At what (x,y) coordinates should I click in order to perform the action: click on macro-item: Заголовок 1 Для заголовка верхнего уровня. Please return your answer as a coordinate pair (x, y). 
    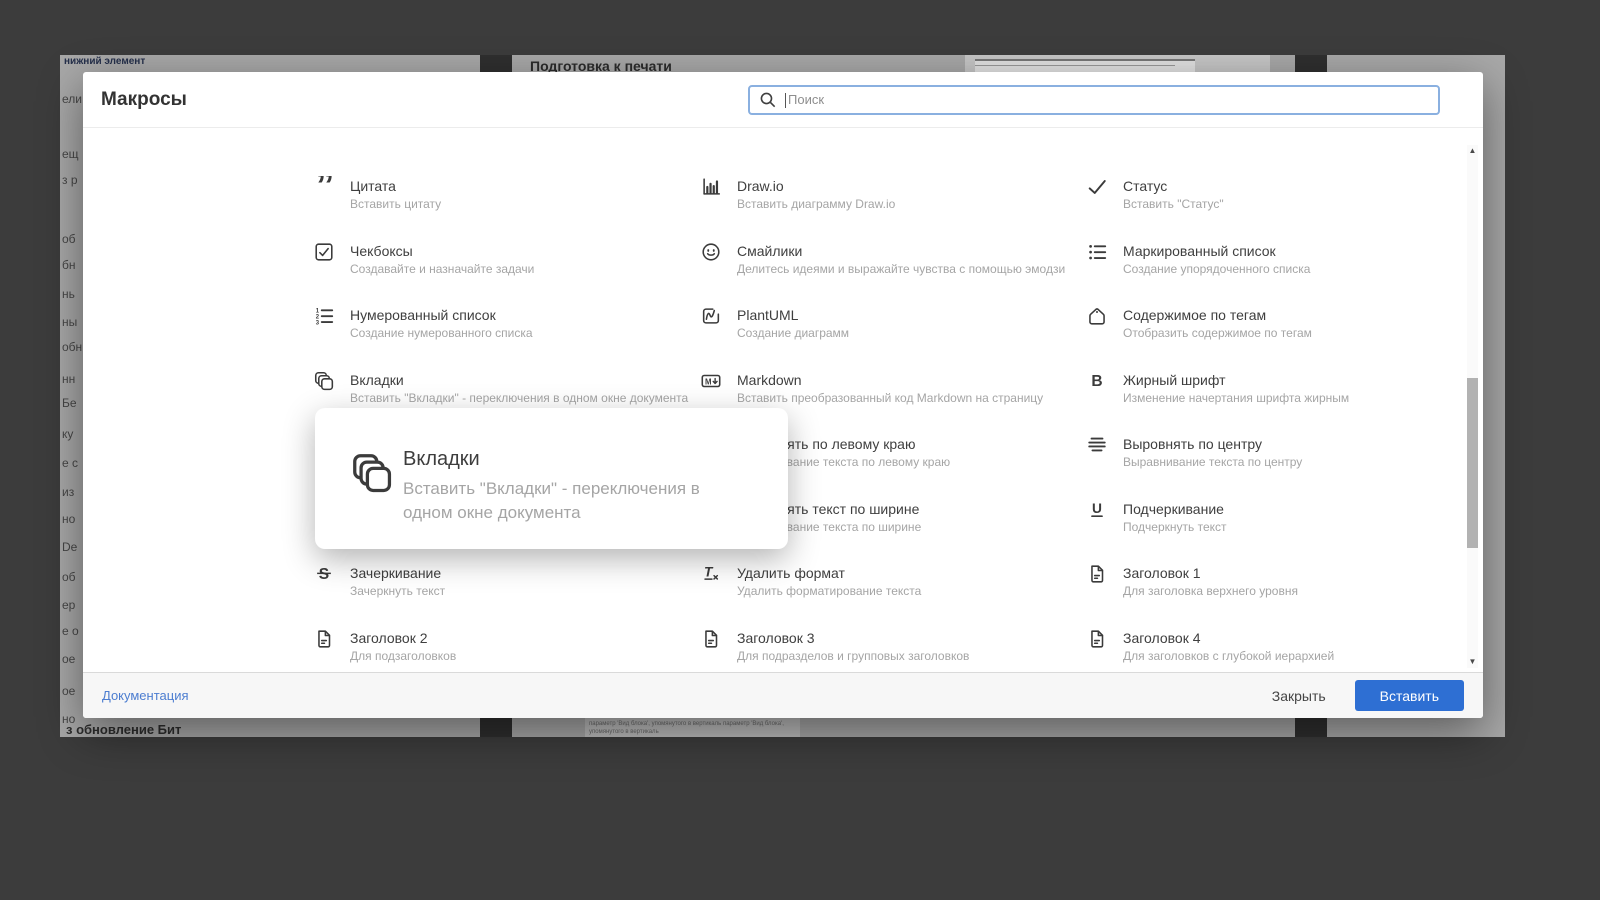
    Looking at the image, I should click on (1268, 581).